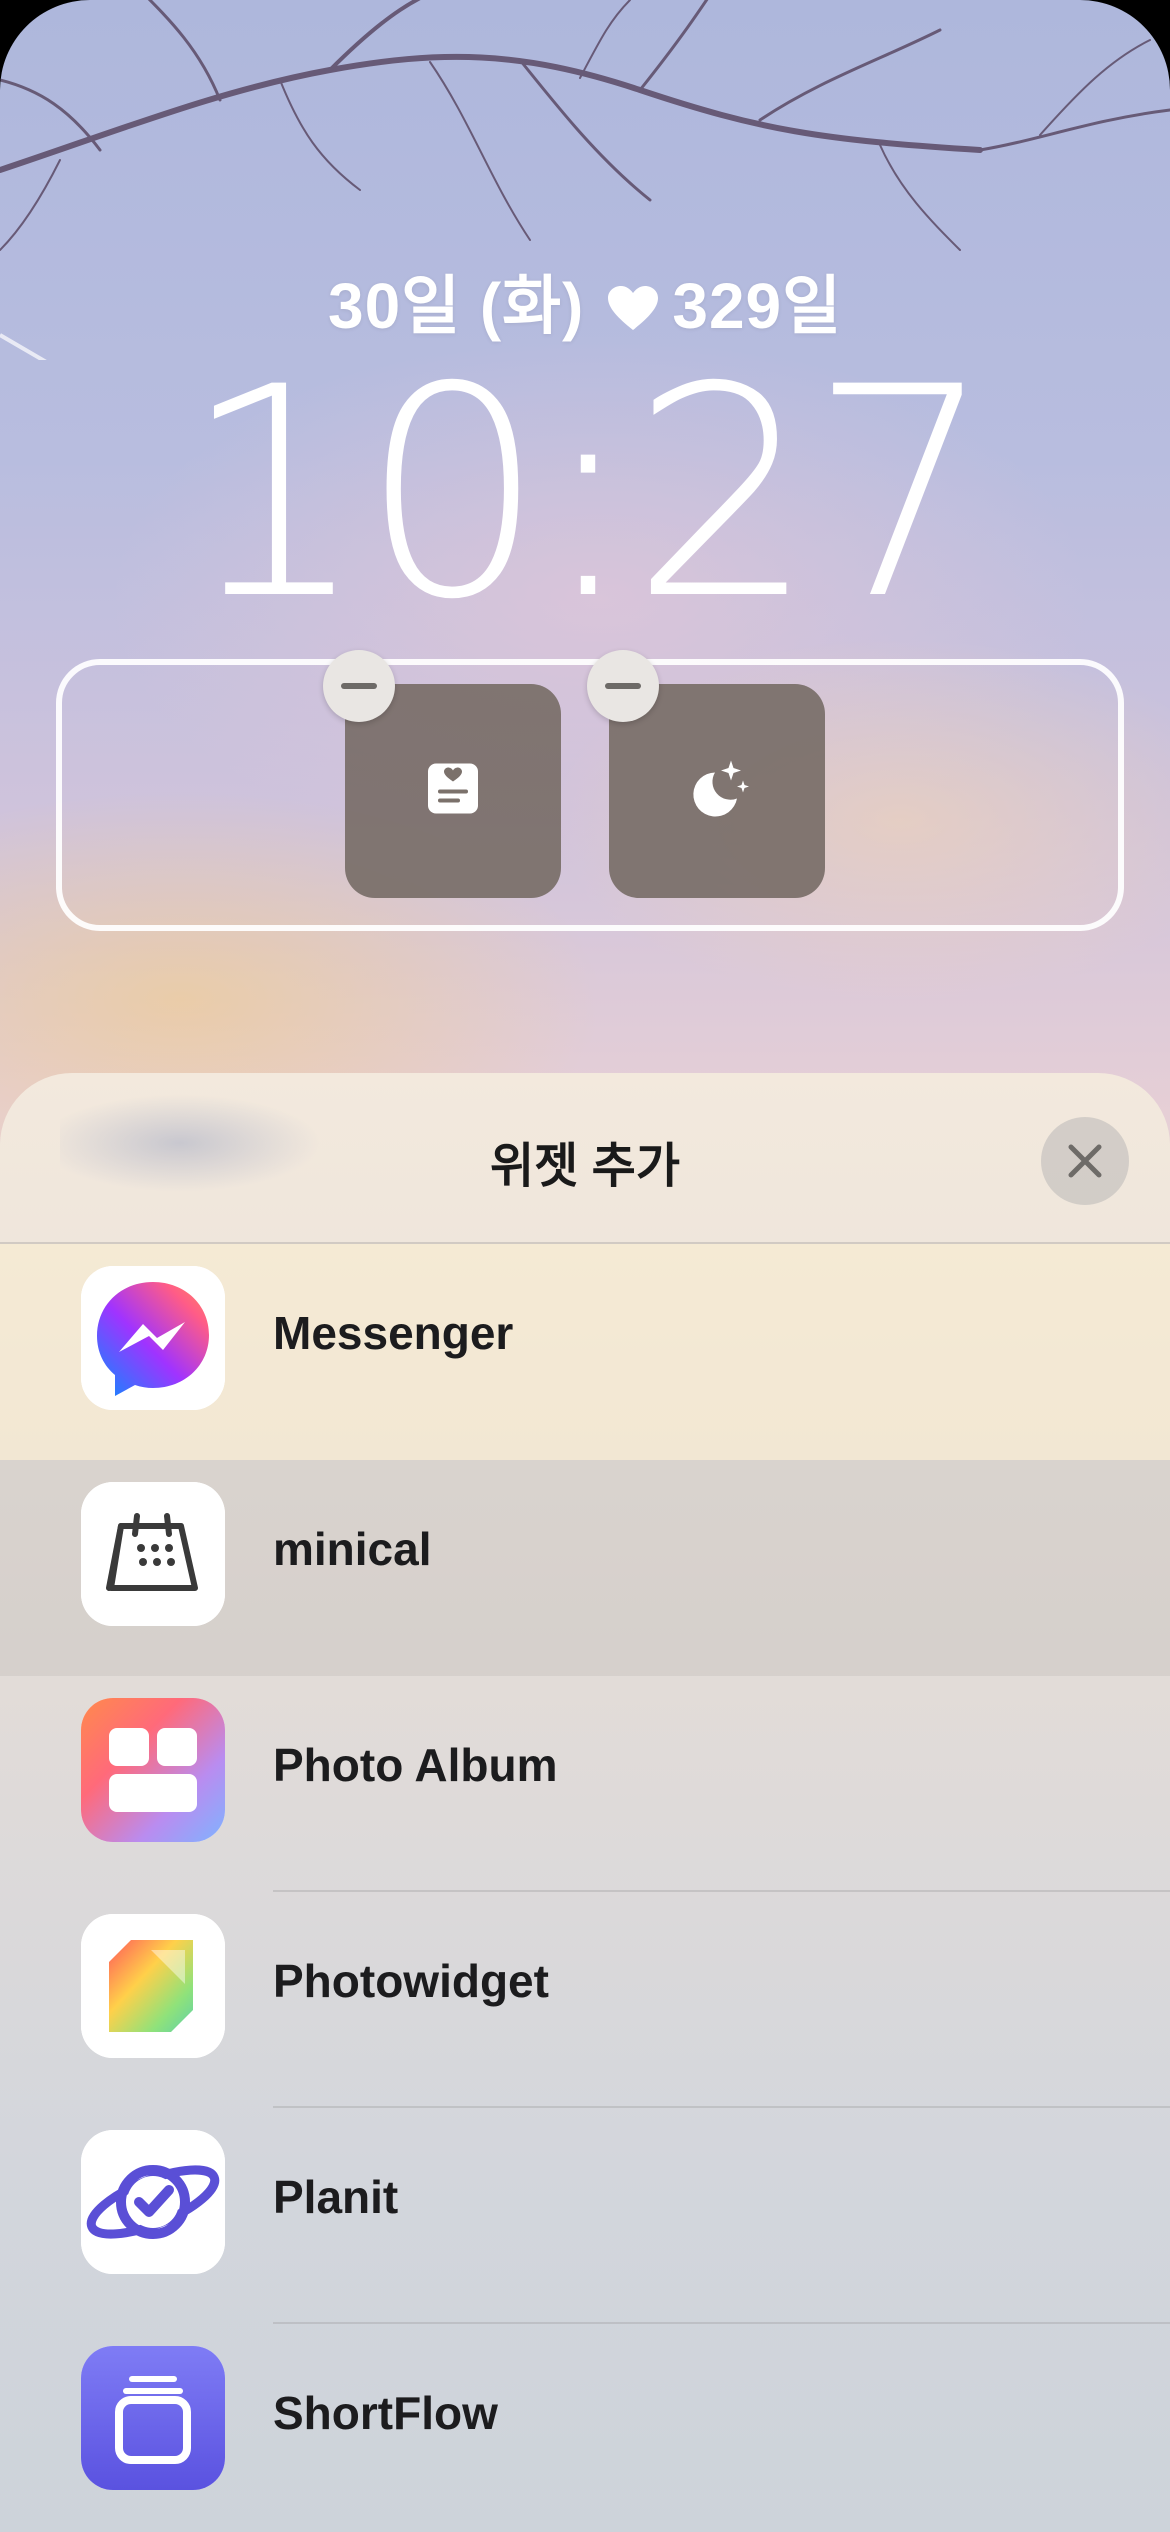 The height and width of the screenshot is (2532, 1170). I want to click on shortflow-icon, so click(153, 2418).